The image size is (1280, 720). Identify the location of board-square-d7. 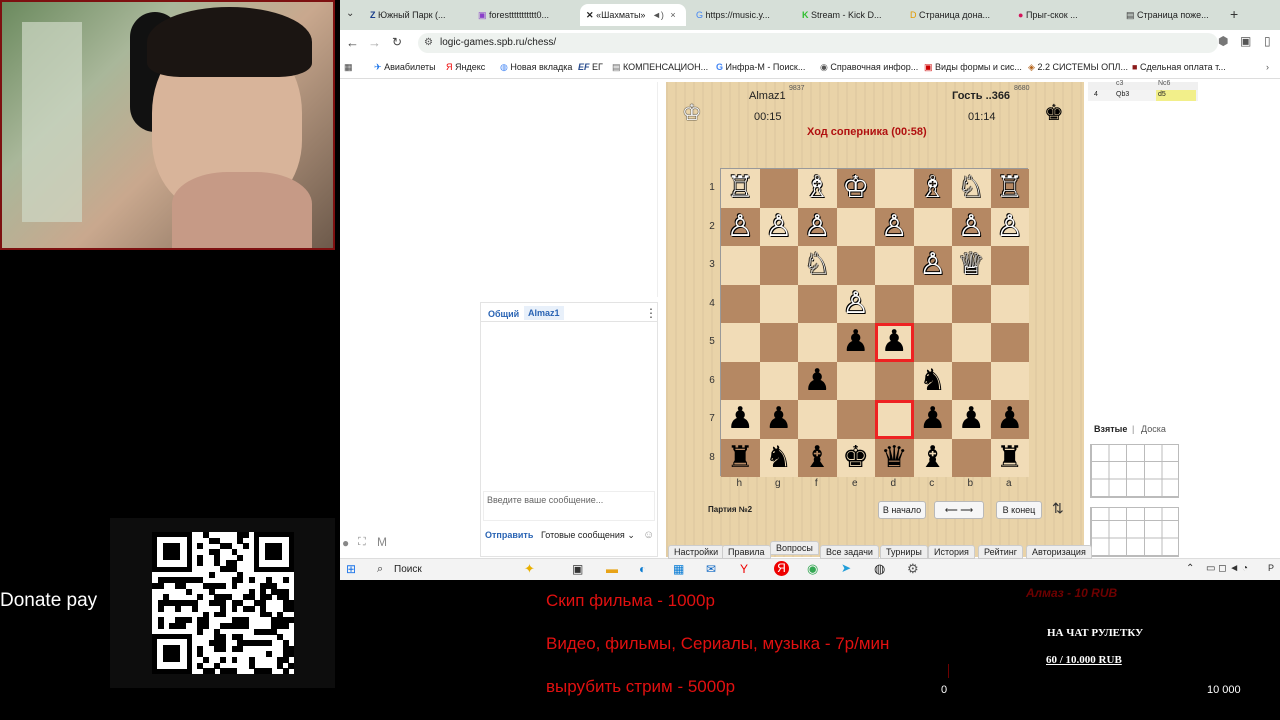
(894, 419).